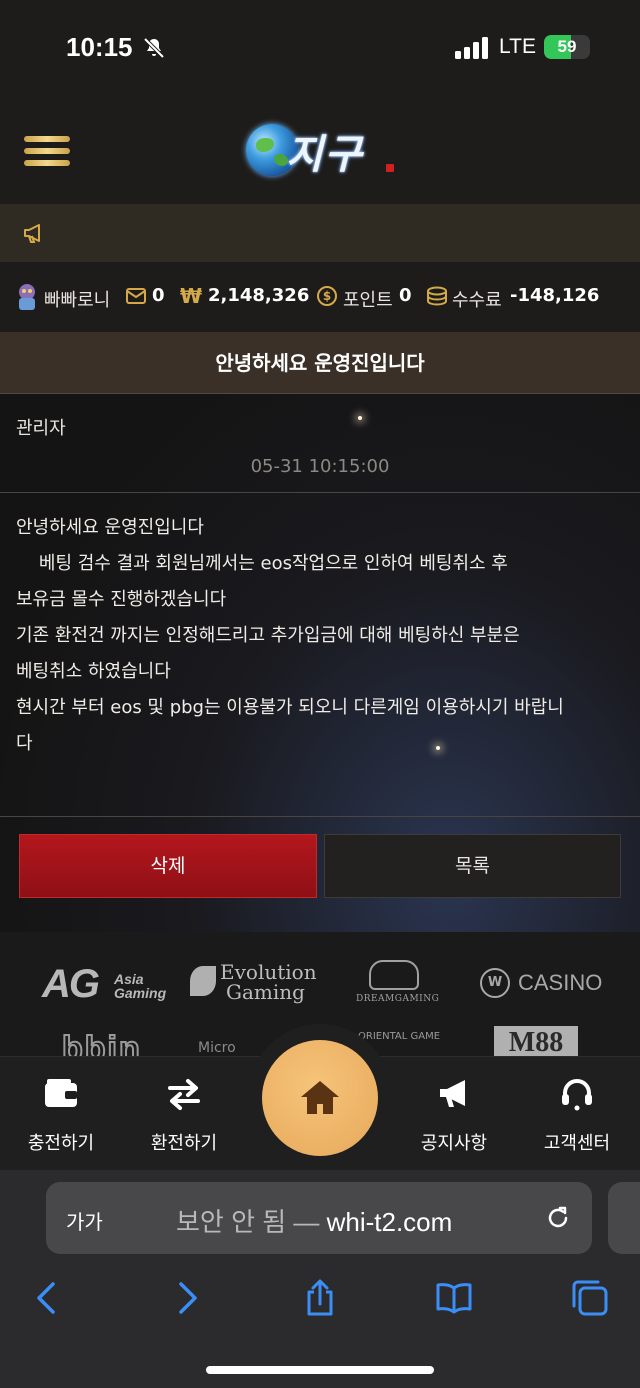 The width and height of the screenshot is (640, 1388). Describe the element at coordinates (136, 296) in the screenshot. I see `mail-icon` at that location.